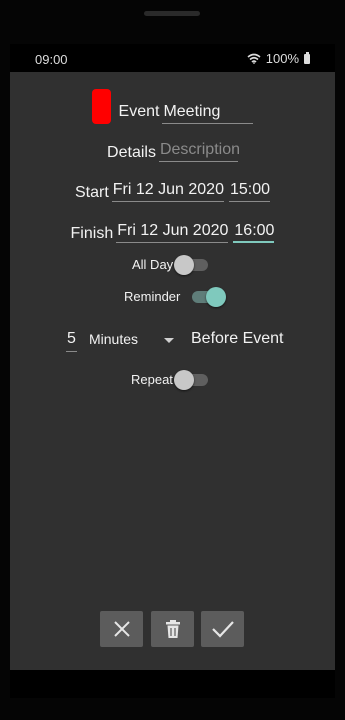  I want to click on reminder-amount-input: 5, so click(71, 341).